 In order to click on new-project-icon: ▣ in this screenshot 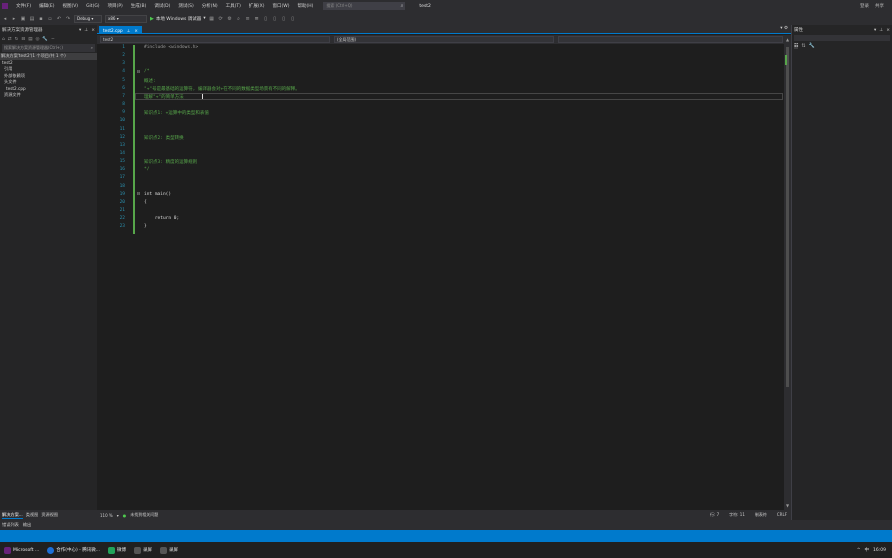, I will do `click(23, 19)`.